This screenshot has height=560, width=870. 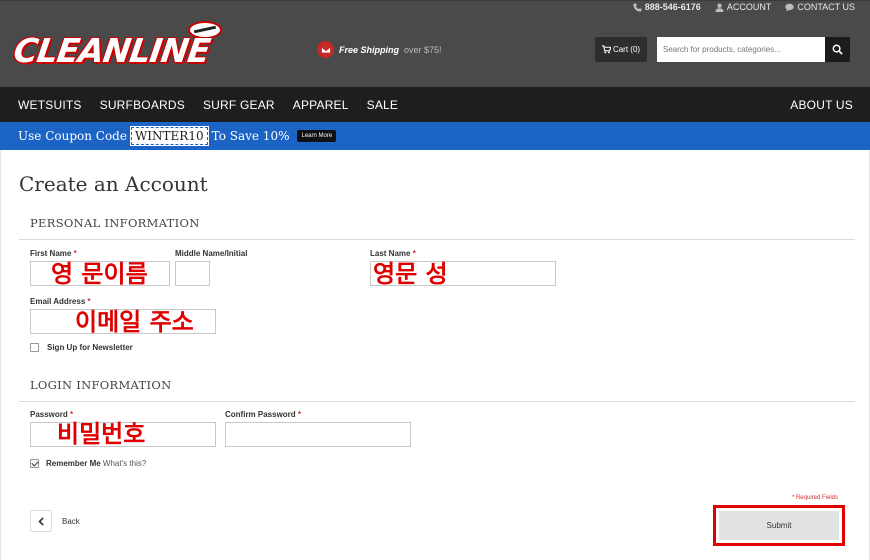 I want to click on shipping-sub: over $75!, so click(x=423, y=49).